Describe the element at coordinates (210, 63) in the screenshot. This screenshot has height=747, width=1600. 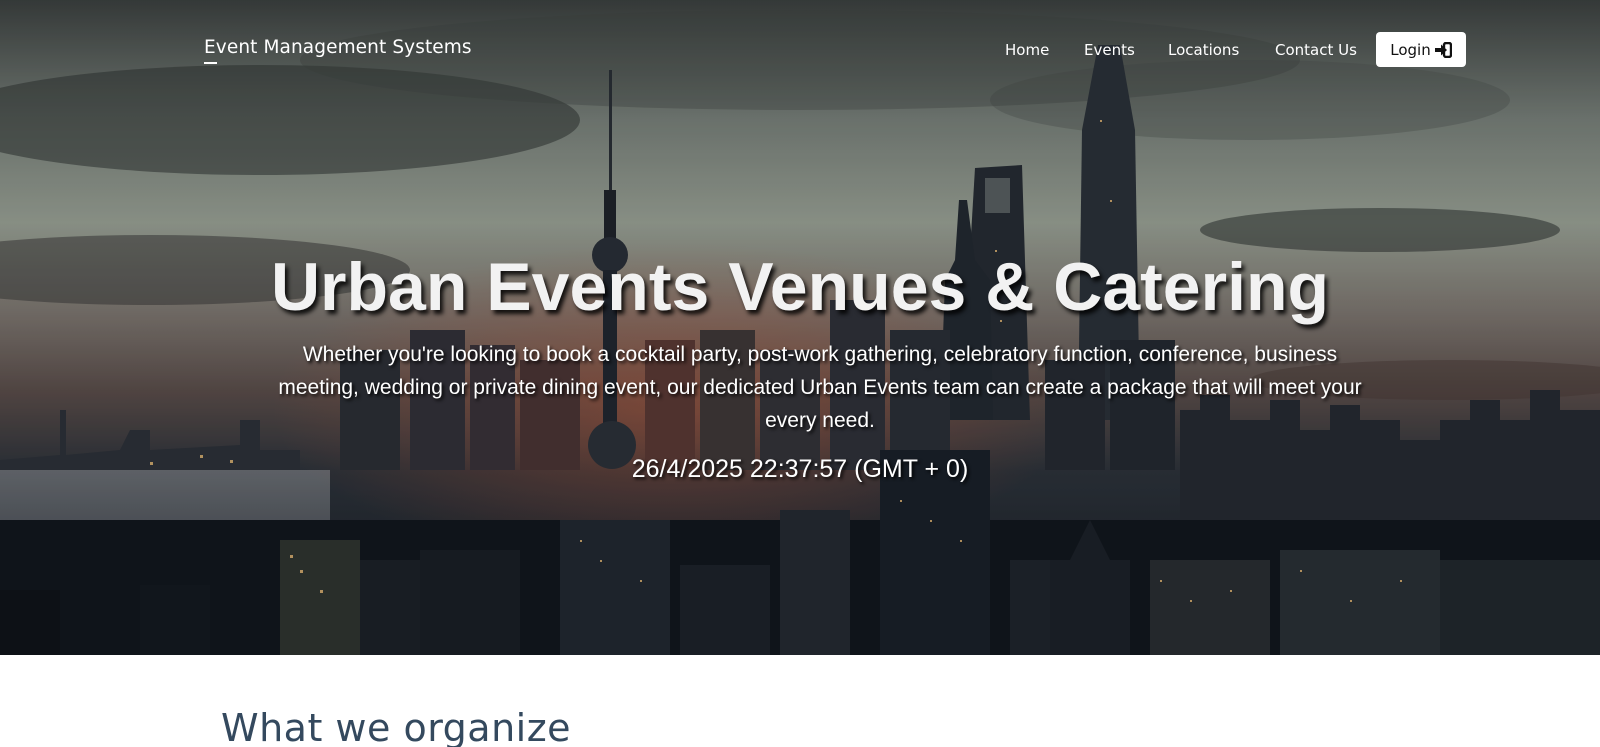
I see `brand-underline` at that location.